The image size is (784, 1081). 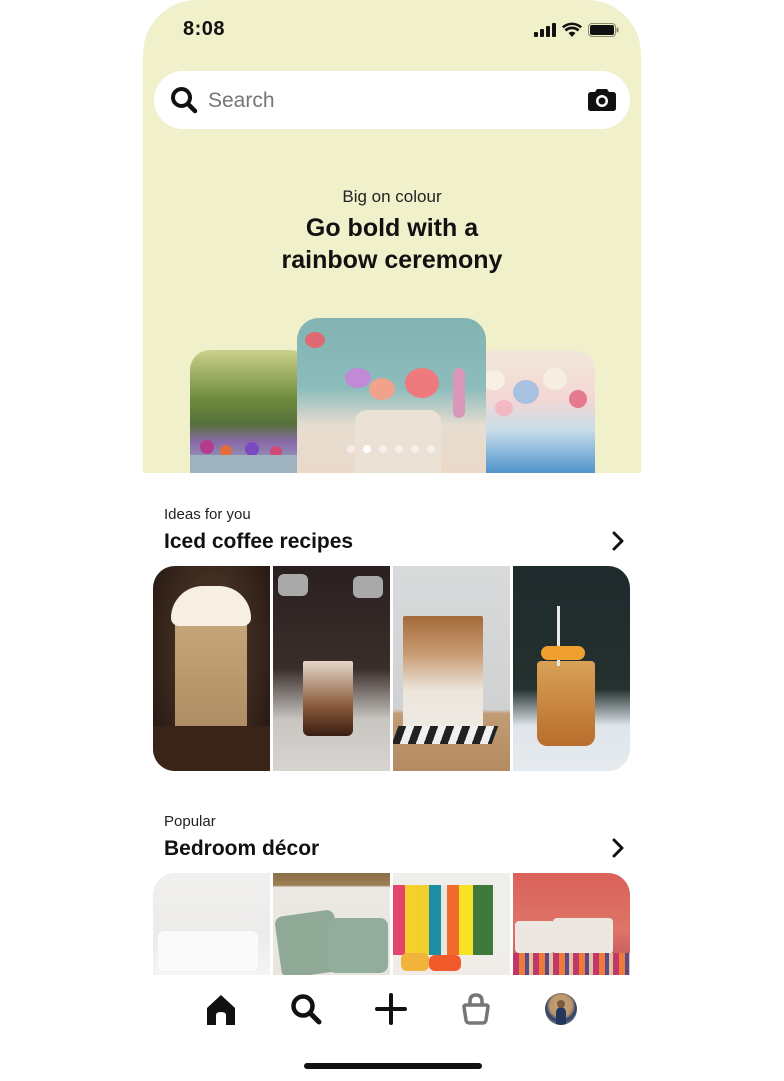 What do you see at coordinates (388, 101) in the screenshot?
I see `search-input` at bounding box center [388, 101].